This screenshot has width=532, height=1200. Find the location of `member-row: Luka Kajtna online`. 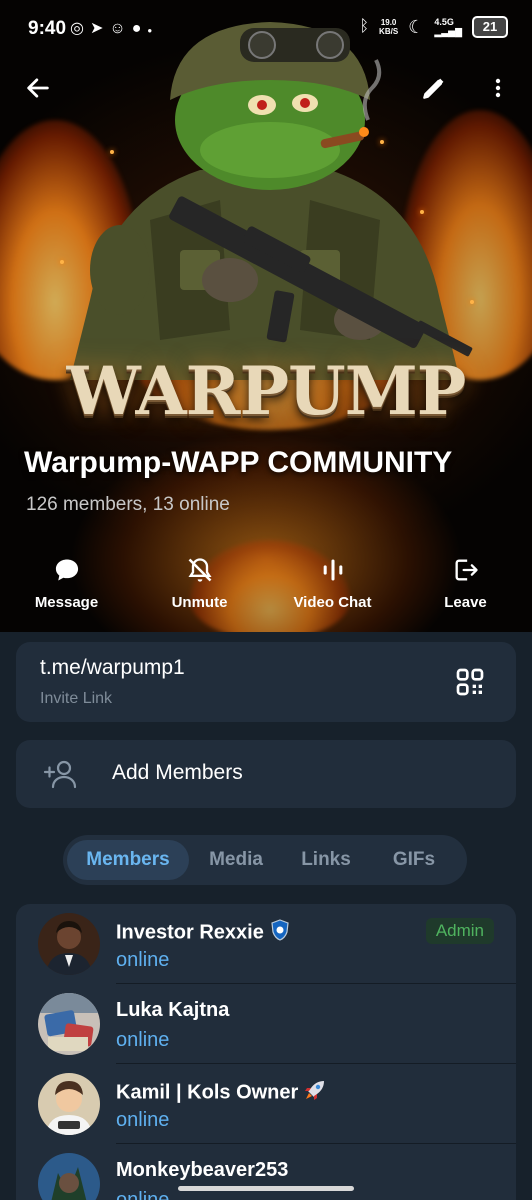

member-row: Luka Kajtna online is located at coordinates (266, 1024).